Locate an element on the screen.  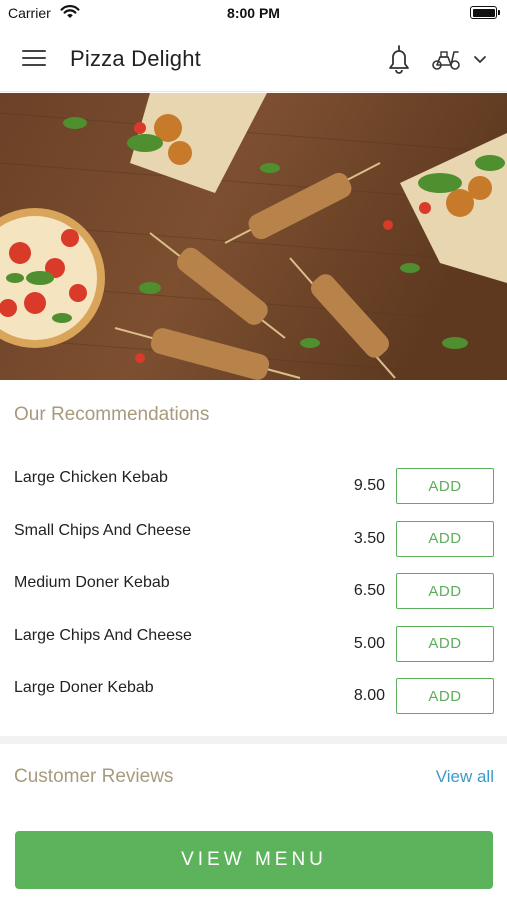
scooter-icon is located at coordinates (446, 59).